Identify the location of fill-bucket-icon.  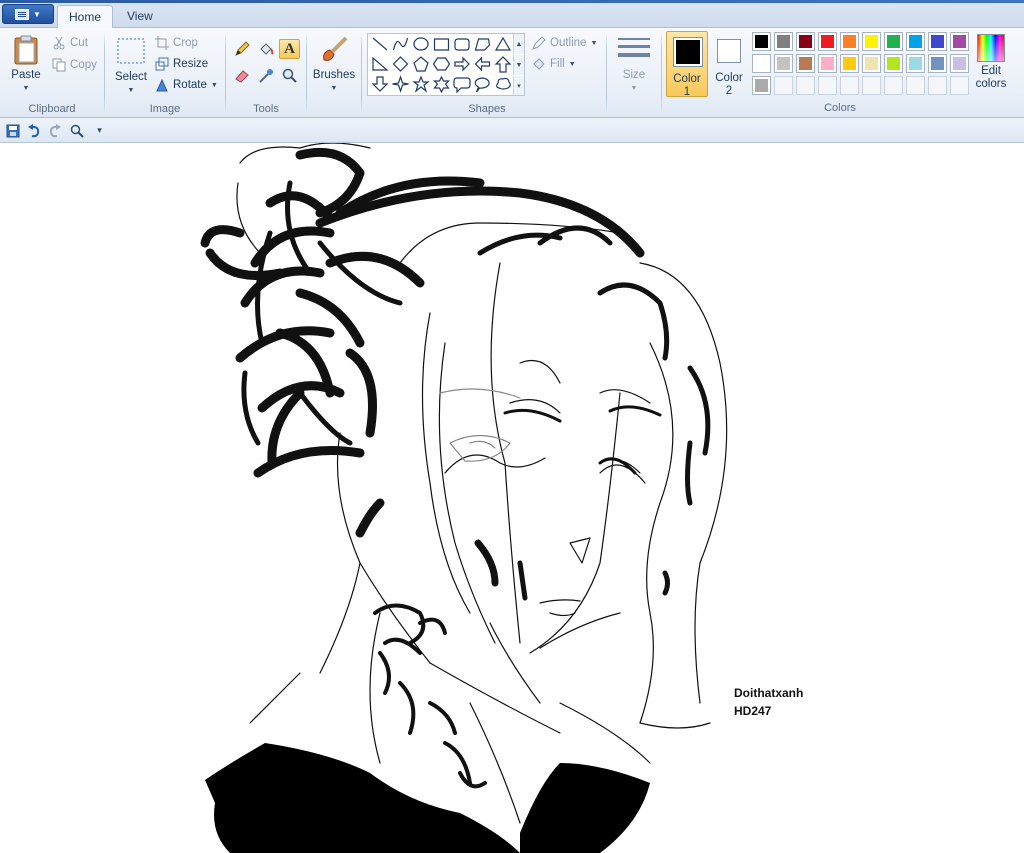
(265, 49).